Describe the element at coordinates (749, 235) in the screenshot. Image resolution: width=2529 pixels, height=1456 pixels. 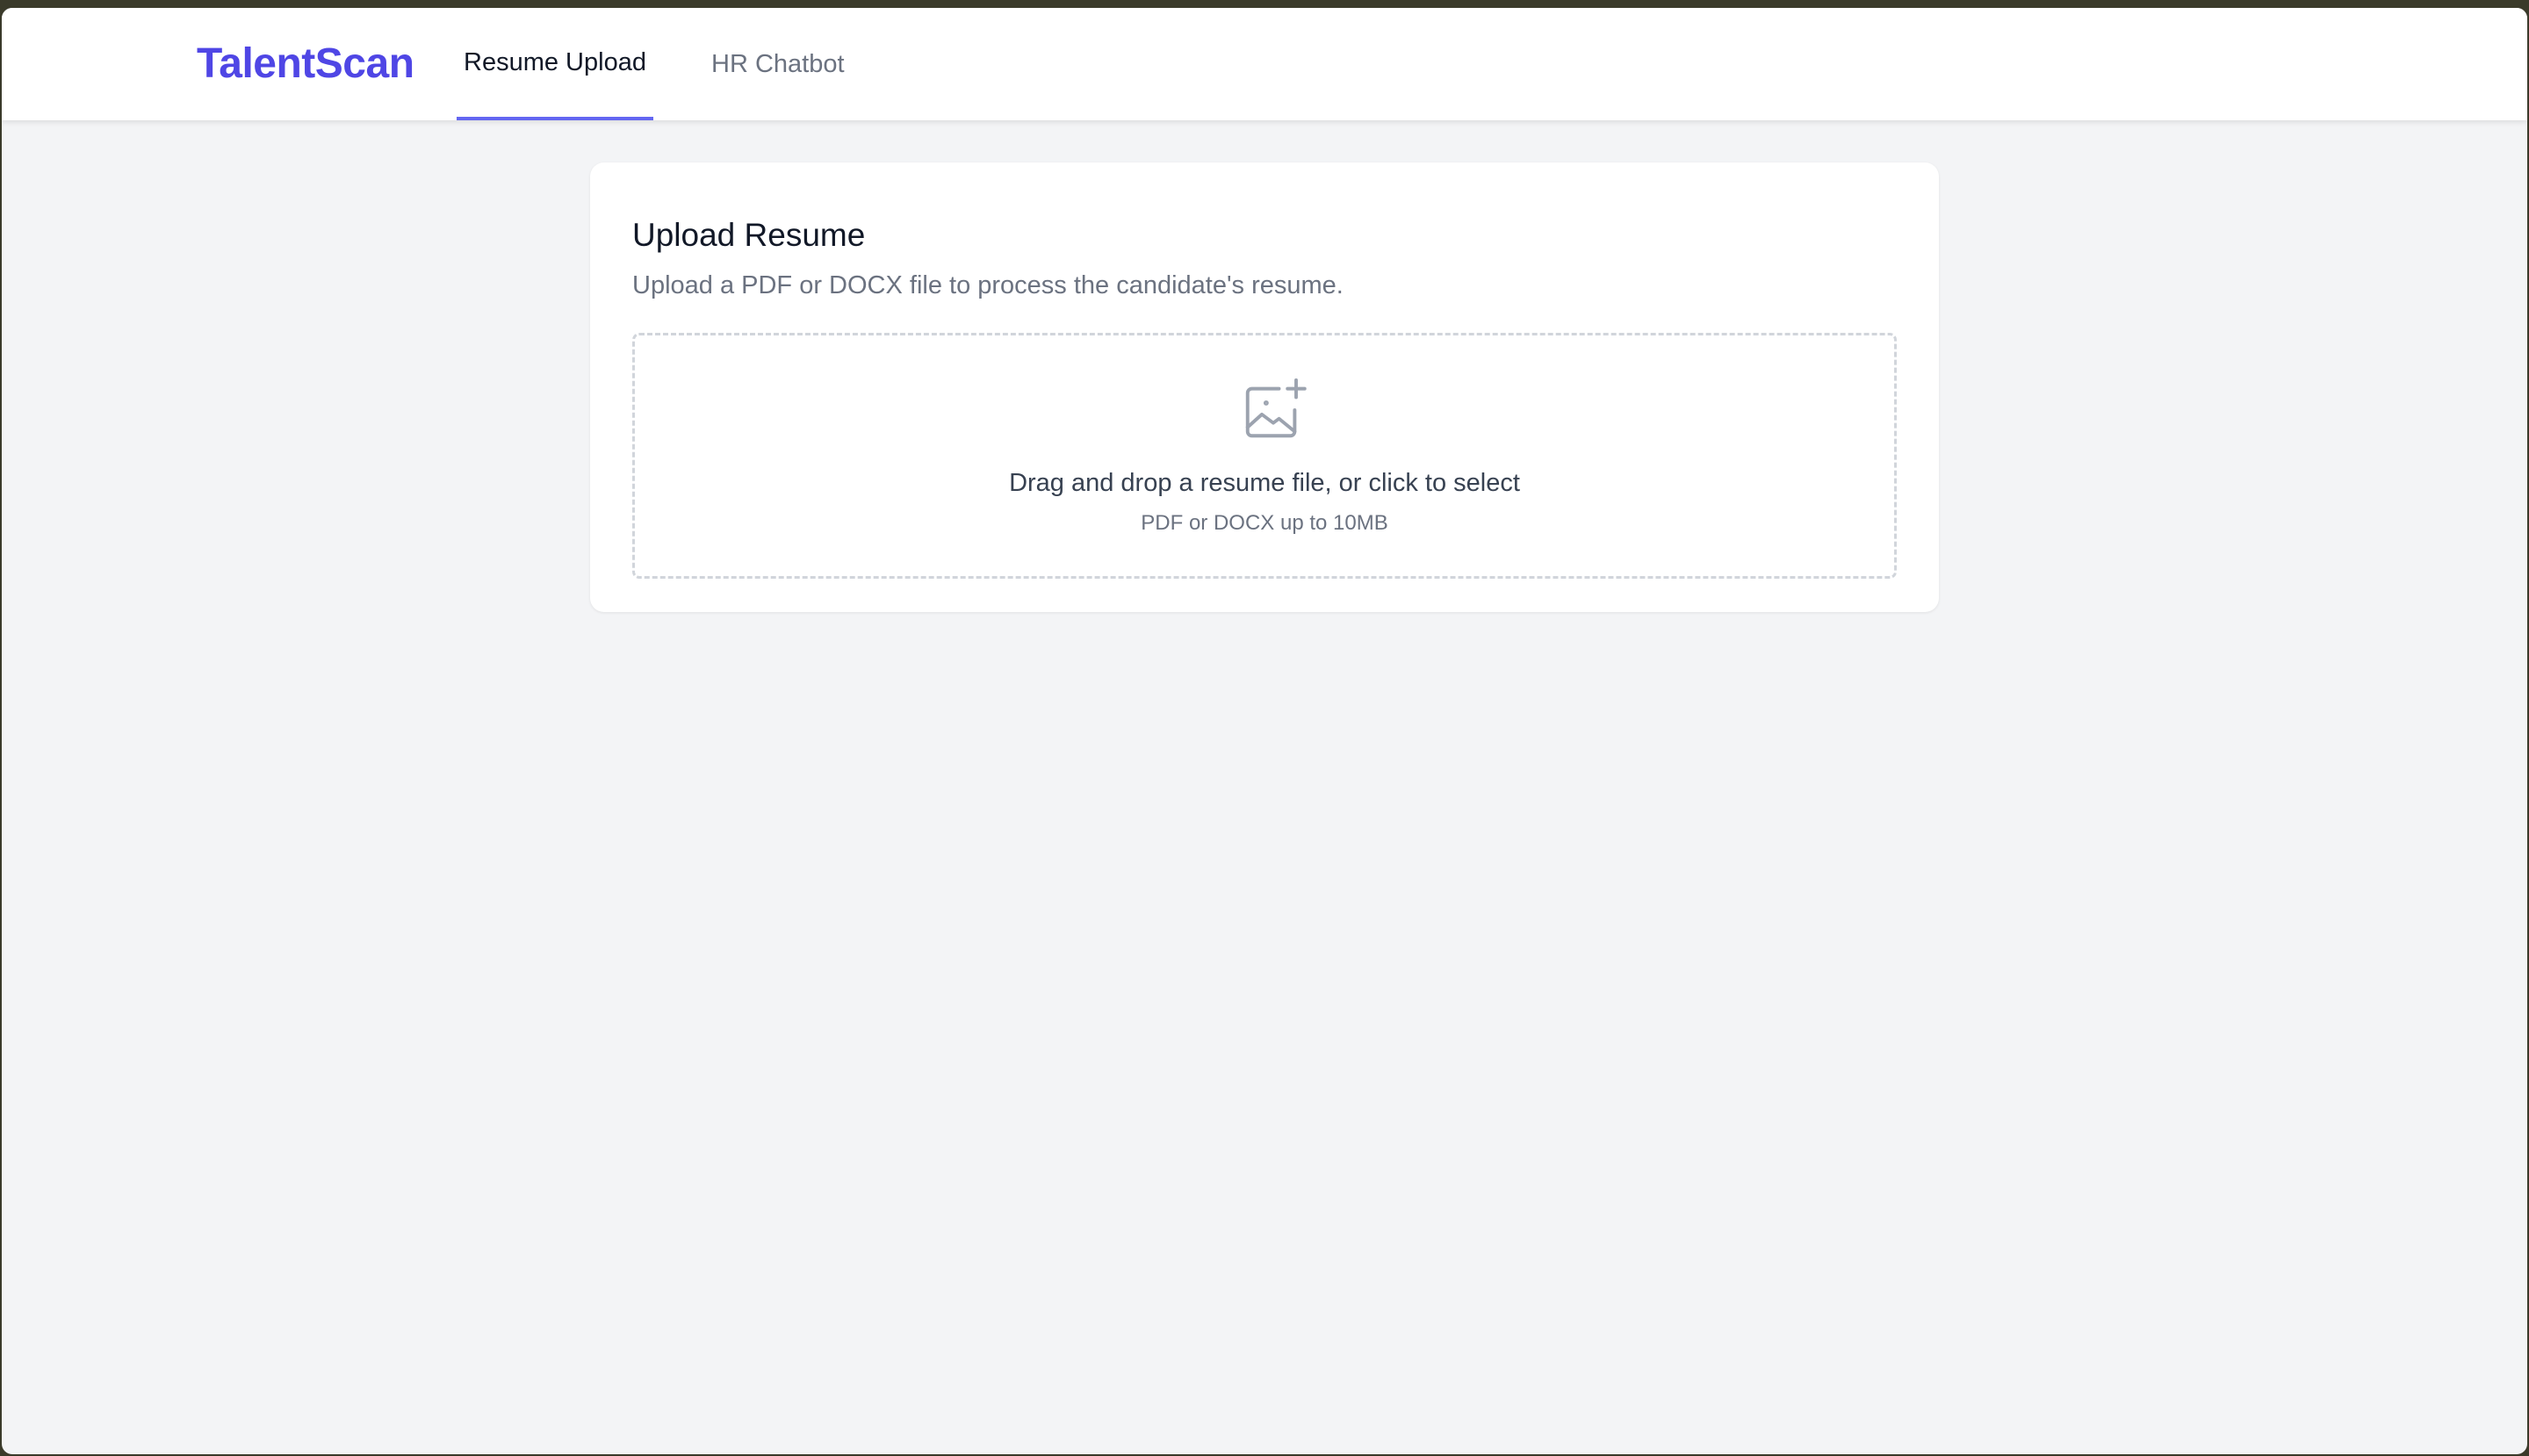
I see `card-title: Upload Resume` at that location.